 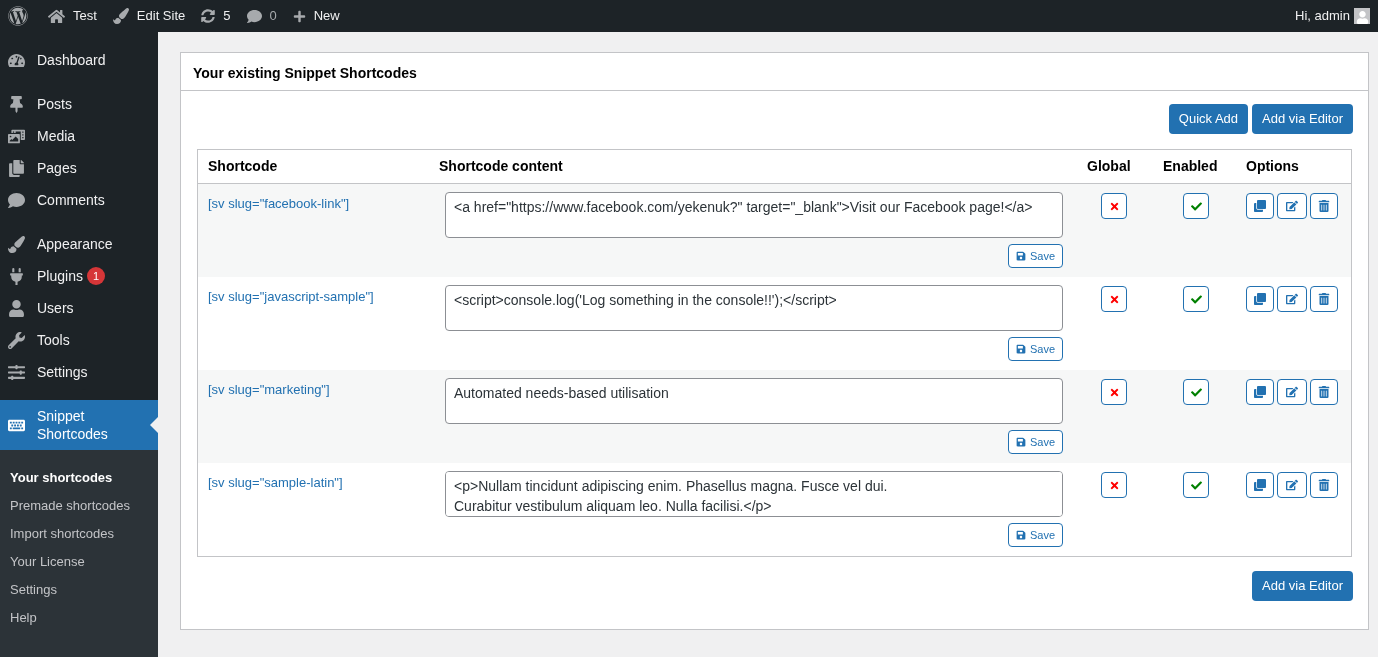 What do you see at coordinates (501, 166) in the screenshot?
I see `column-header: Shortcode content` at bounding box center [501, 166].